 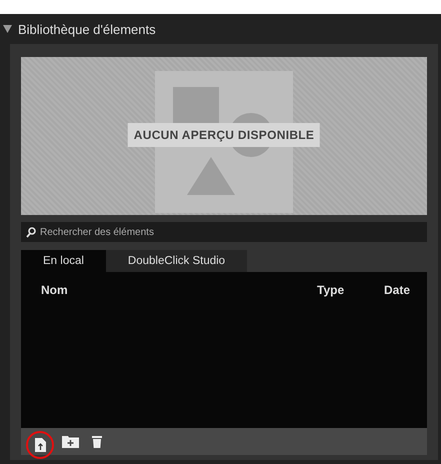 What do you see at coordinates (224, 232) in the screenshot?
I see `search-field: Rechercher des éléments` at bounding box center [224, 232].